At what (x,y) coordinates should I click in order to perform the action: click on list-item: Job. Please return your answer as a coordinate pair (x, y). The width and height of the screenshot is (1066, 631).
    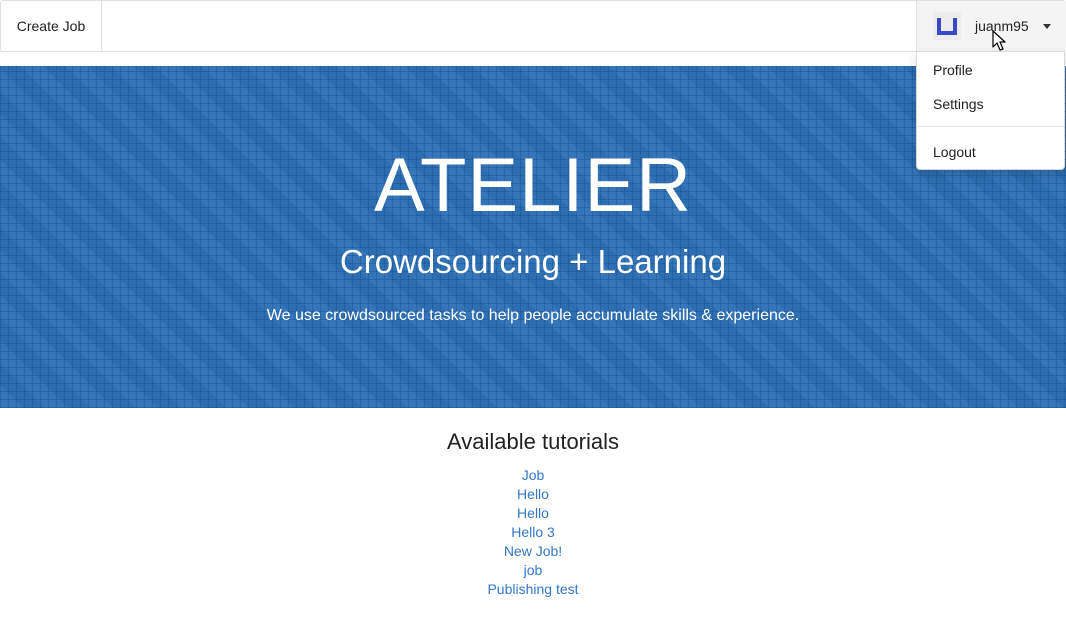
    Looking at the image, I should click on (533, 475).